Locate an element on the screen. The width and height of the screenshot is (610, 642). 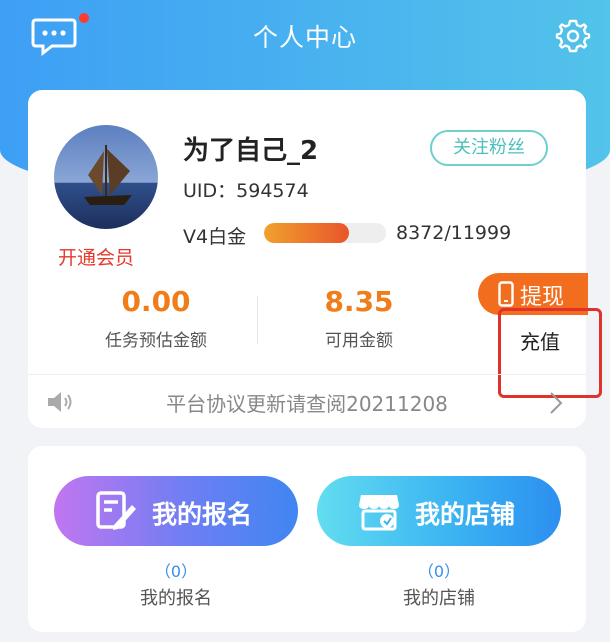
notice-bar: 平台协议更新请查阅20211208 is located at coordinates (307, 402).